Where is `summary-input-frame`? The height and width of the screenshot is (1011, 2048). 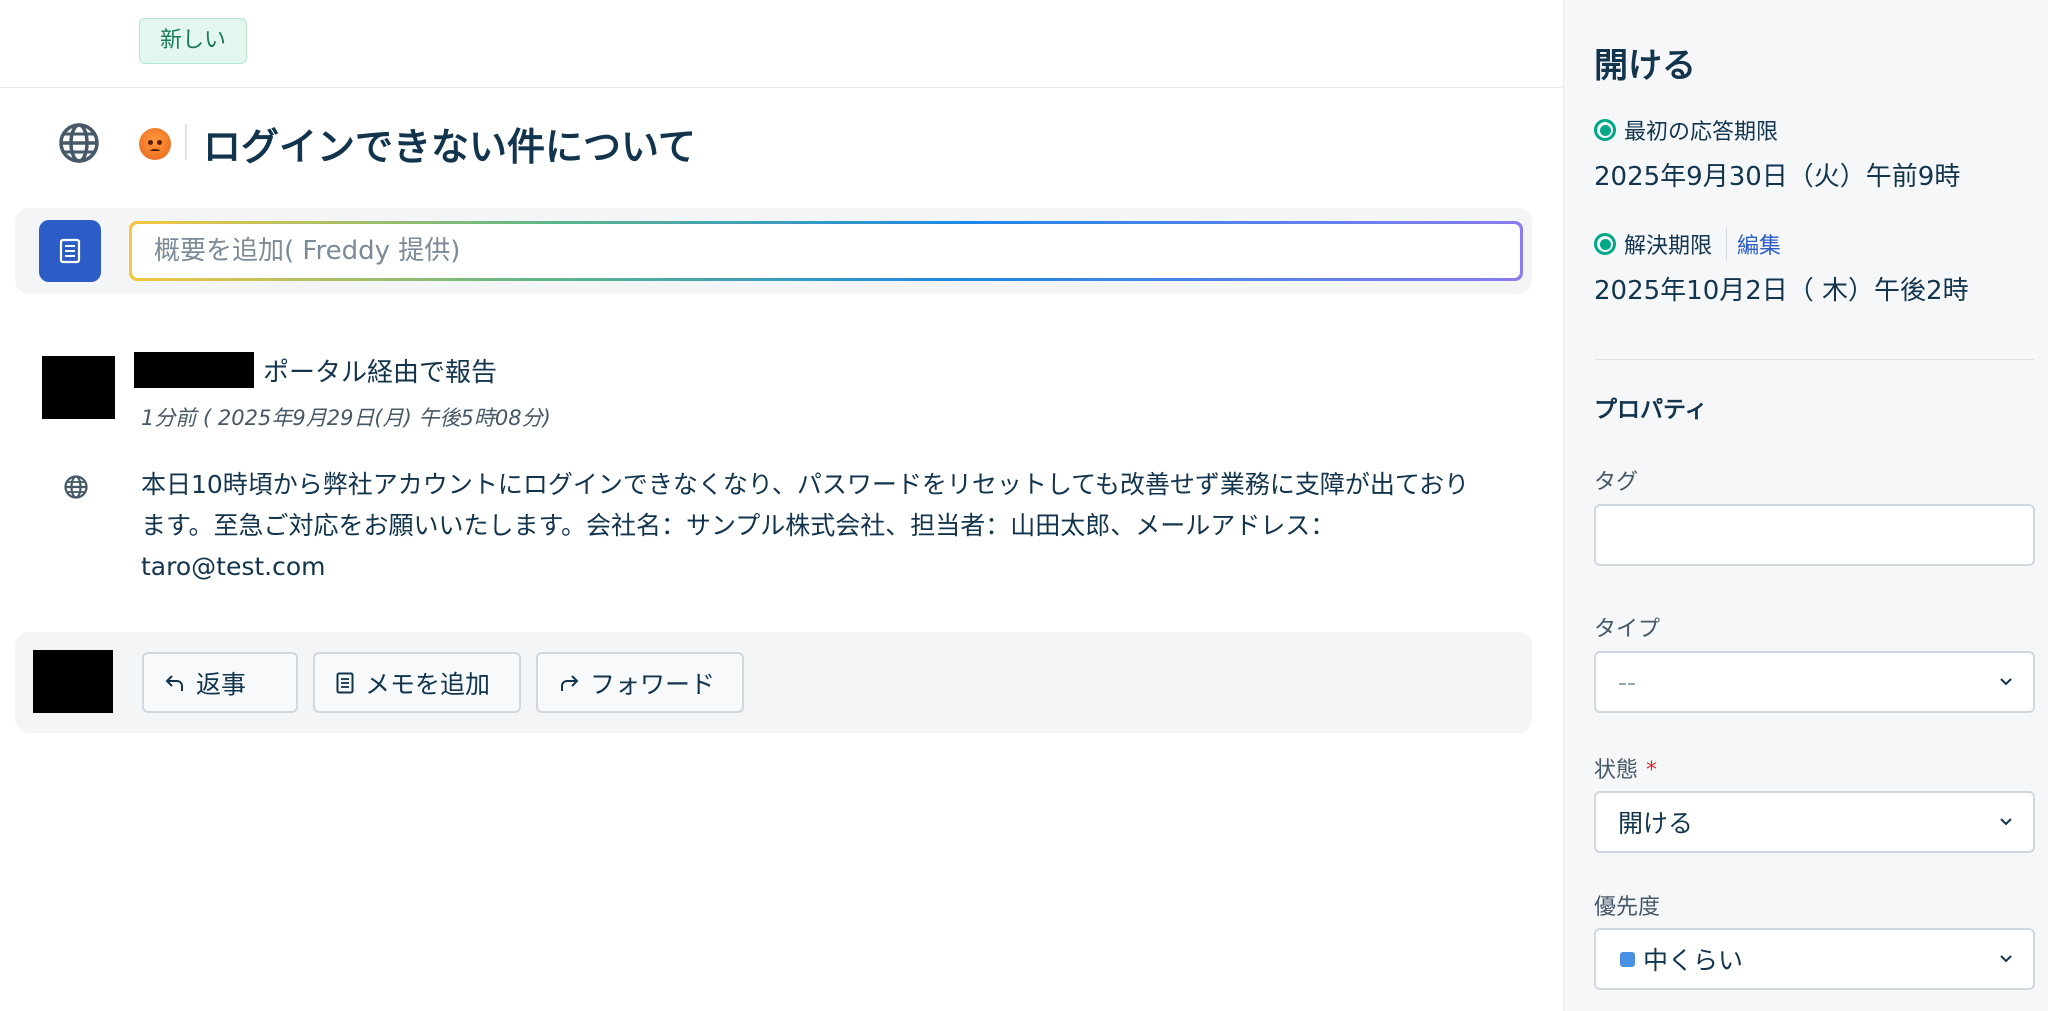 summary-input-frame is located at coordinates (826, 251).